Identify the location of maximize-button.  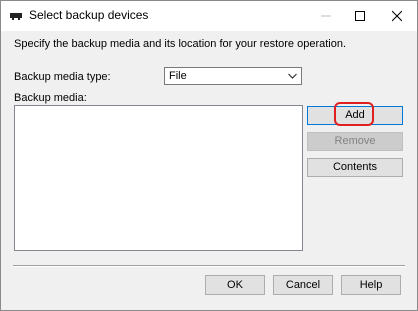
(360, 16).